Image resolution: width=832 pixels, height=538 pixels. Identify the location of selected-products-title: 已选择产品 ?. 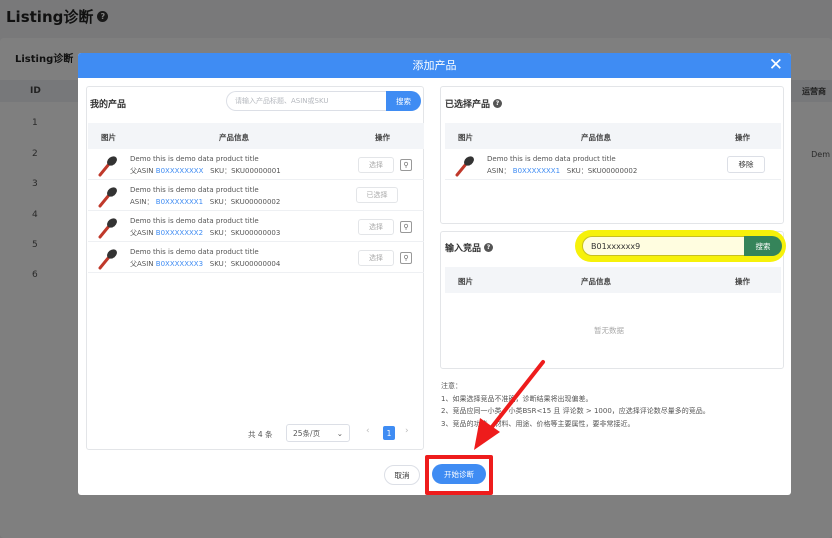
(474, 103).